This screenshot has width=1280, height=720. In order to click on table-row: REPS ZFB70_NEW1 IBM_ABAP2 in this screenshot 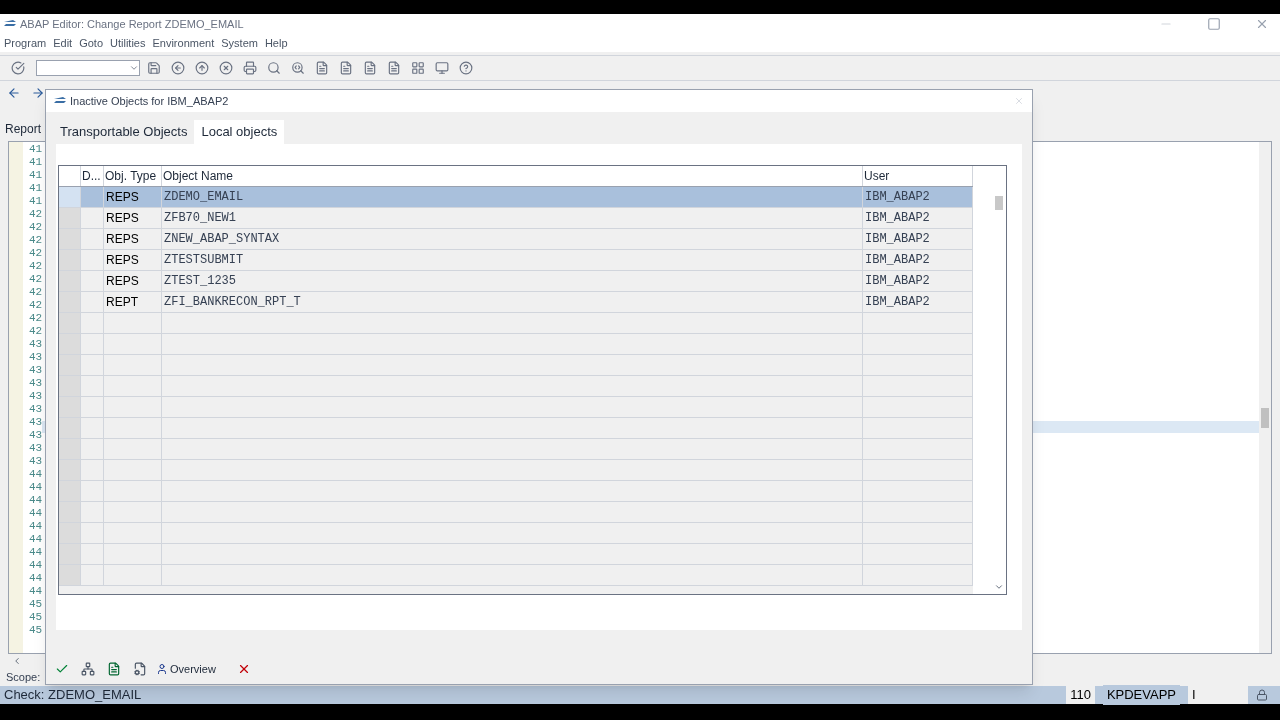, I will do `click(516, 218)`.